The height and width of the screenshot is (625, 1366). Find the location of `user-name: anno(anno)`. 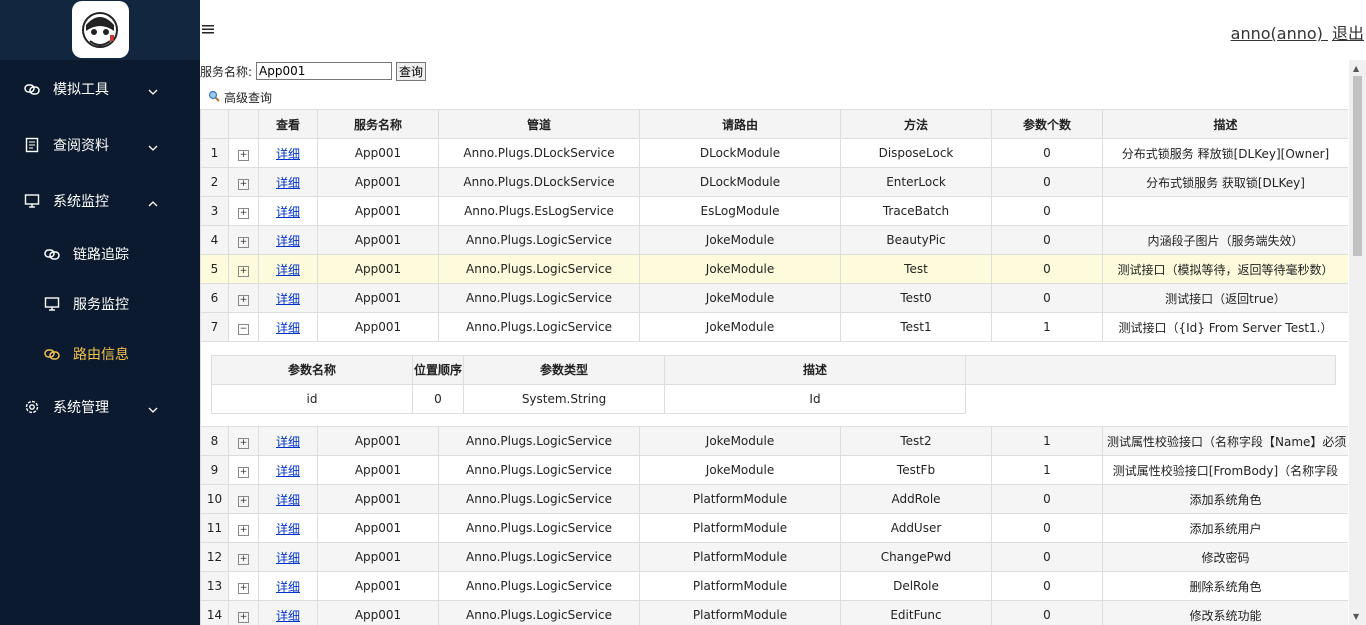

user-name: anno(anno) is located at coordinates (1277, 33).